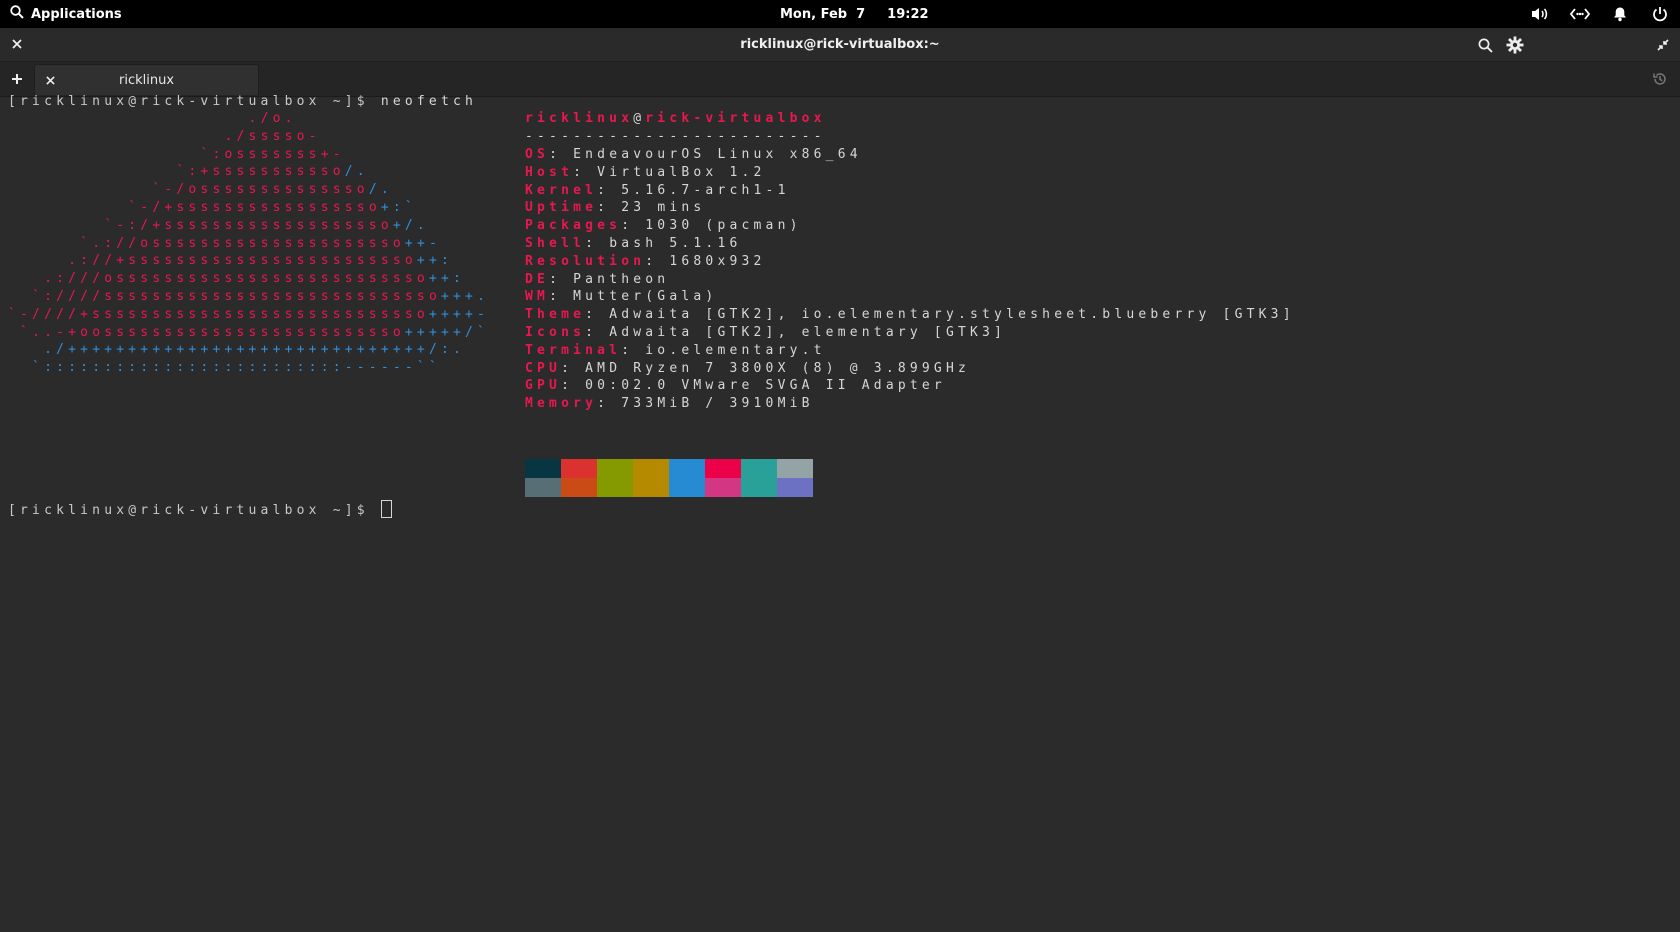 This screenshot has height=932, width=1680. I want to click on window-titlebar: ricklinux@rick-virtualbox:~, so click(840, 45).